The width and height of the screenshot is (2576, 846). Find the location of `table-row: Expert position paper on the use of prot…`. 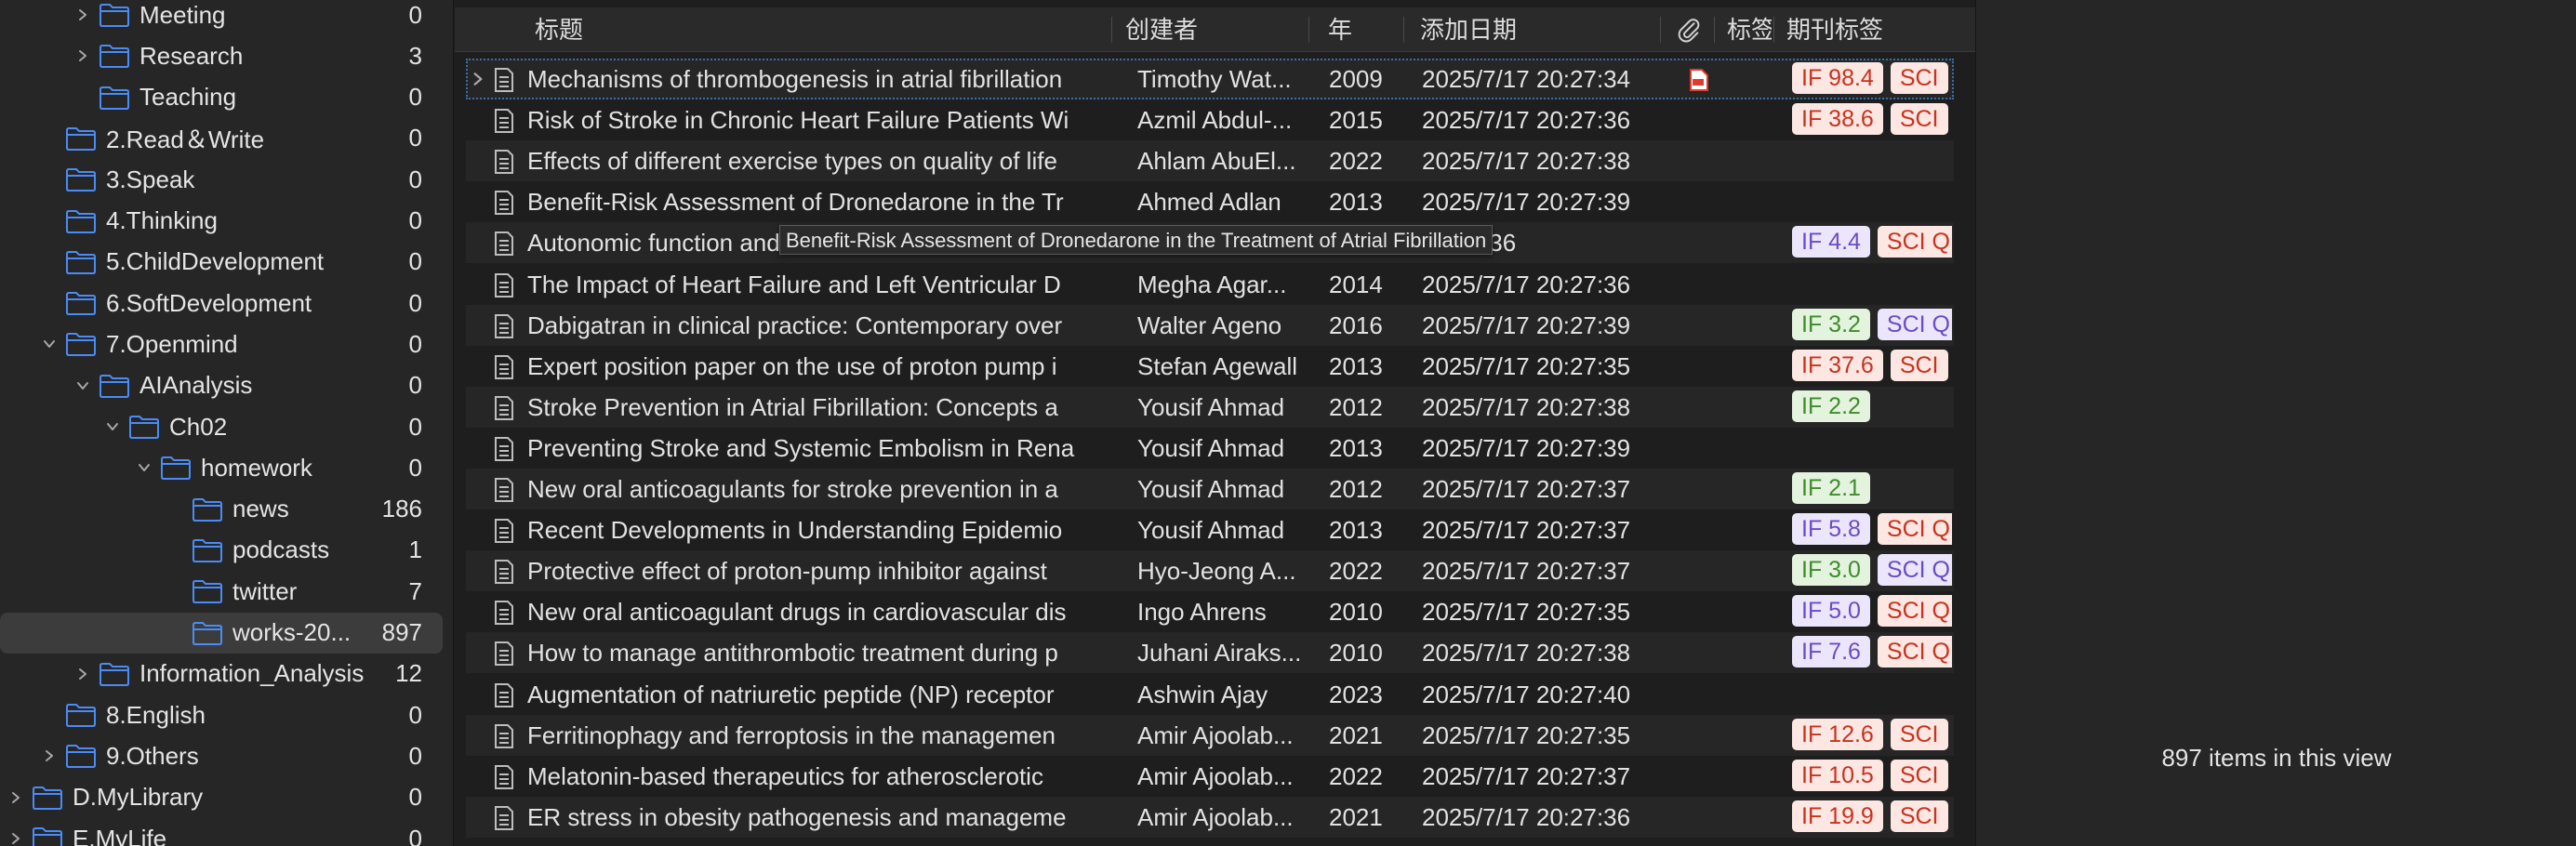

table-row: Expert position paper on the use of prot… is located at coordinates (1210, 367).